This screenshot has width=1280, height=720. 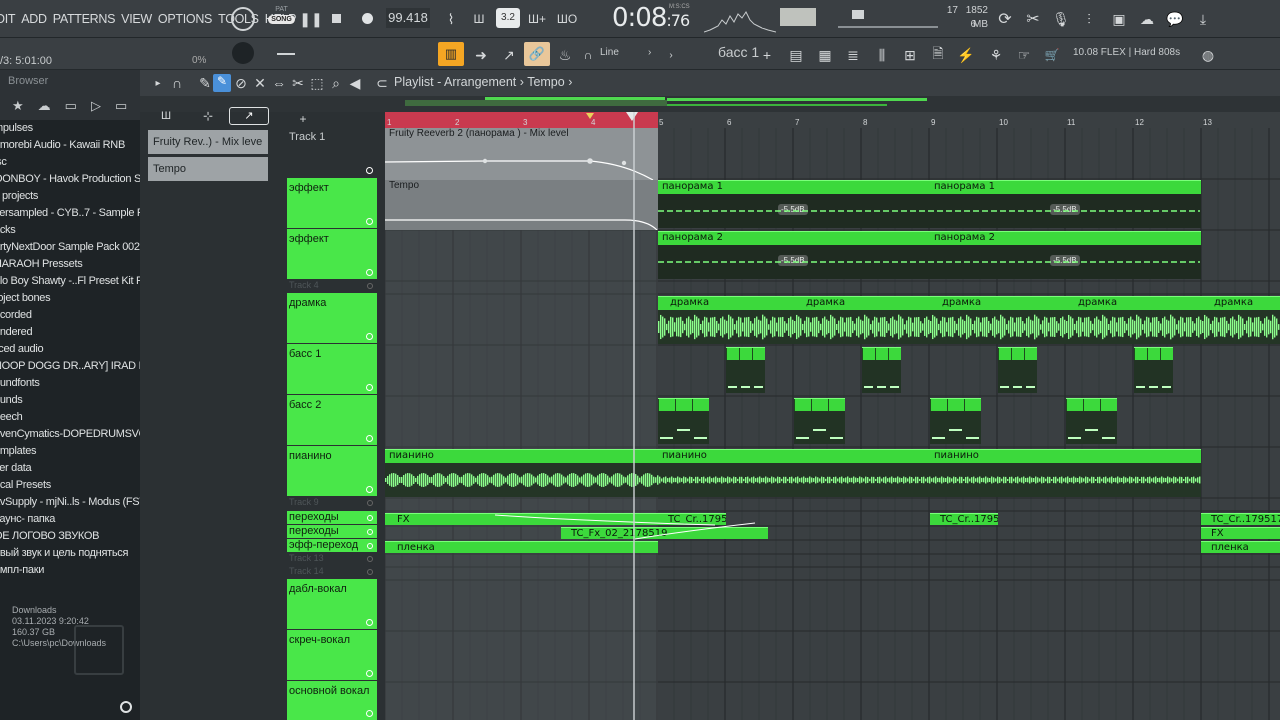 I want to click on track-header: Track 4, so click(x=332, y=286).